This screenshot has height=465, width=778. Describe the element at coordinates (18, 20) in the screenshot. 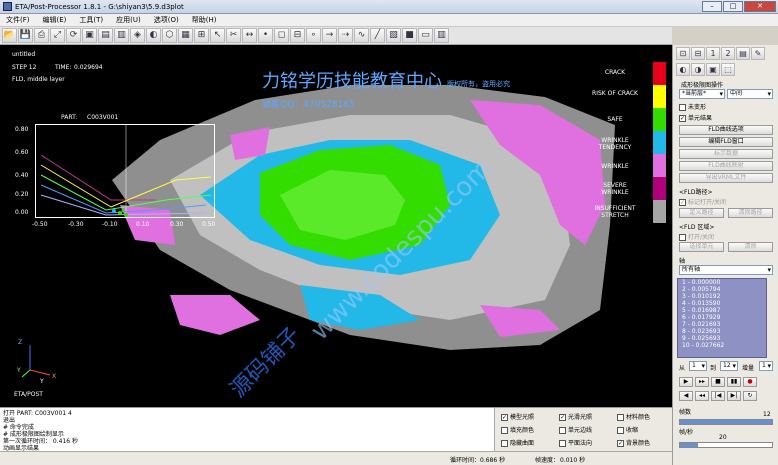

I see `menu-file: 文件(F)` at that location.